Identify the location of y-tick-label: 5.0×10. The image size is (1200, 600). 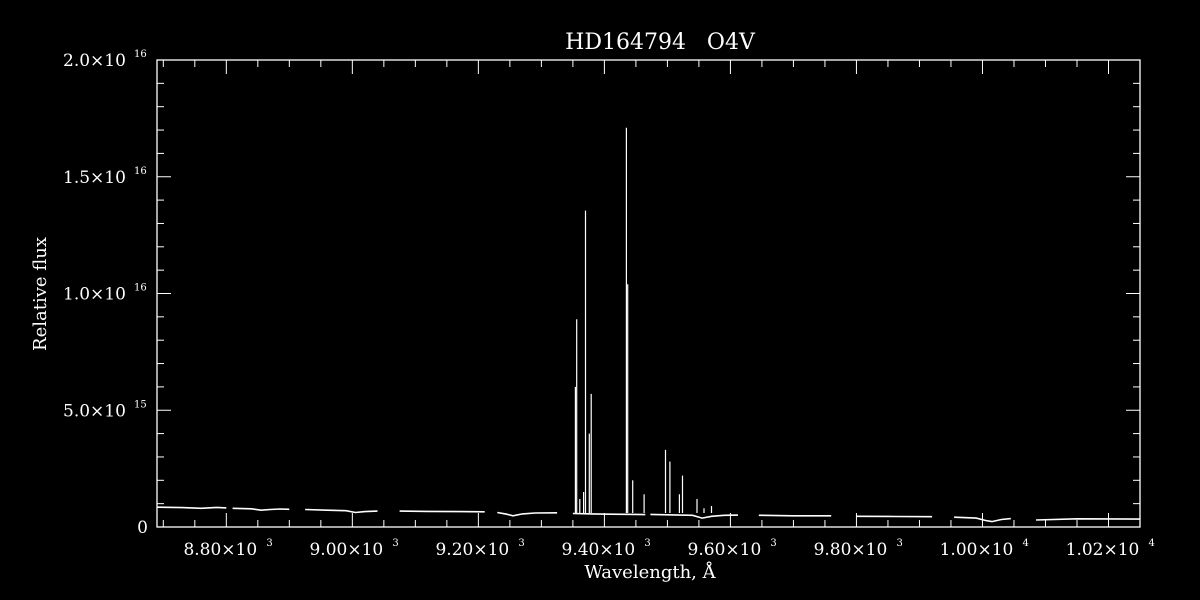
(94, 411).